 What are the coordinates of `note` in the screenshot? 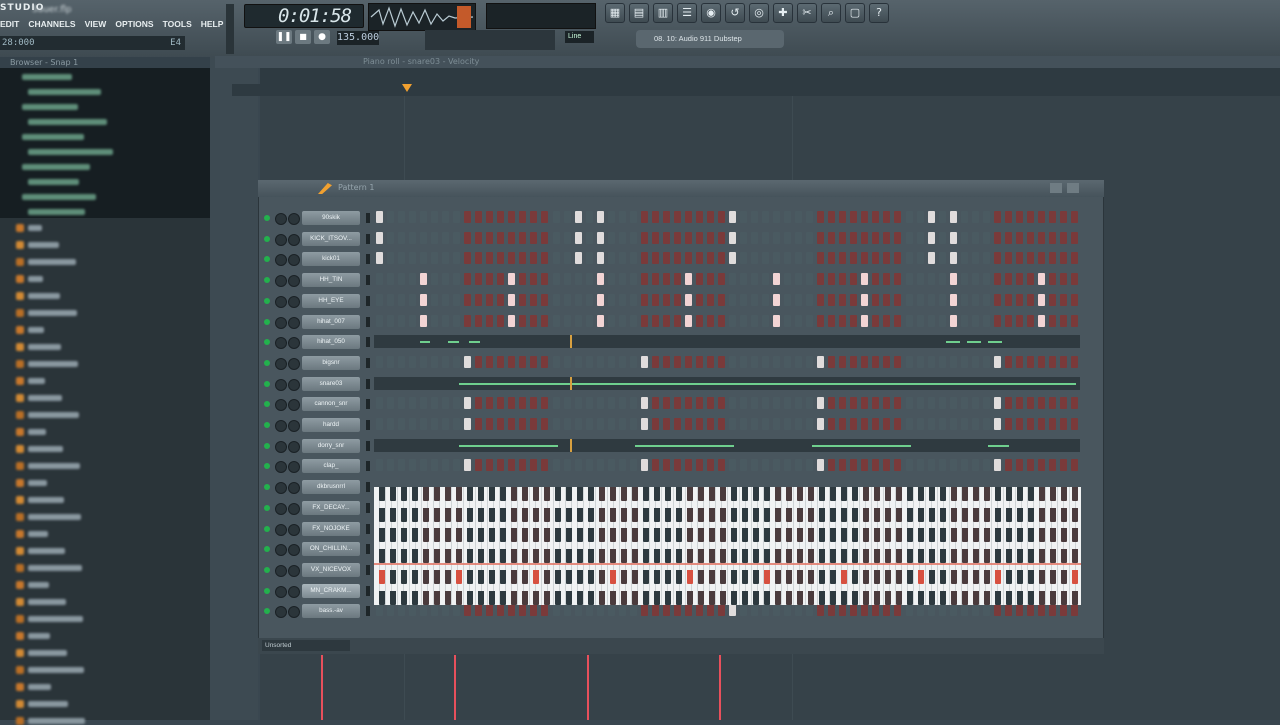 It's located at (425, 342).